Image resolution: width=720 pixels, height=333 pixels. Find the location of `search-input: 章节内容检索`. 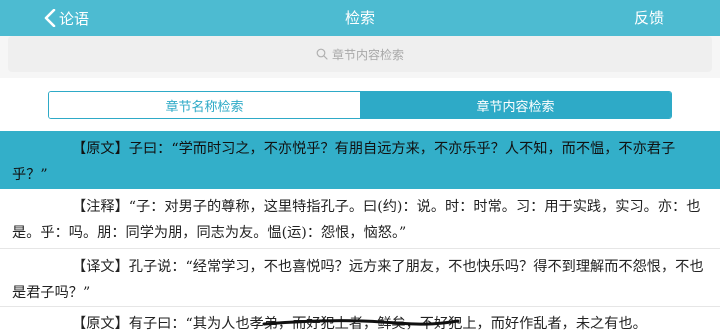

search-input: 章节内容检索 is located at coordinates (360, 54).